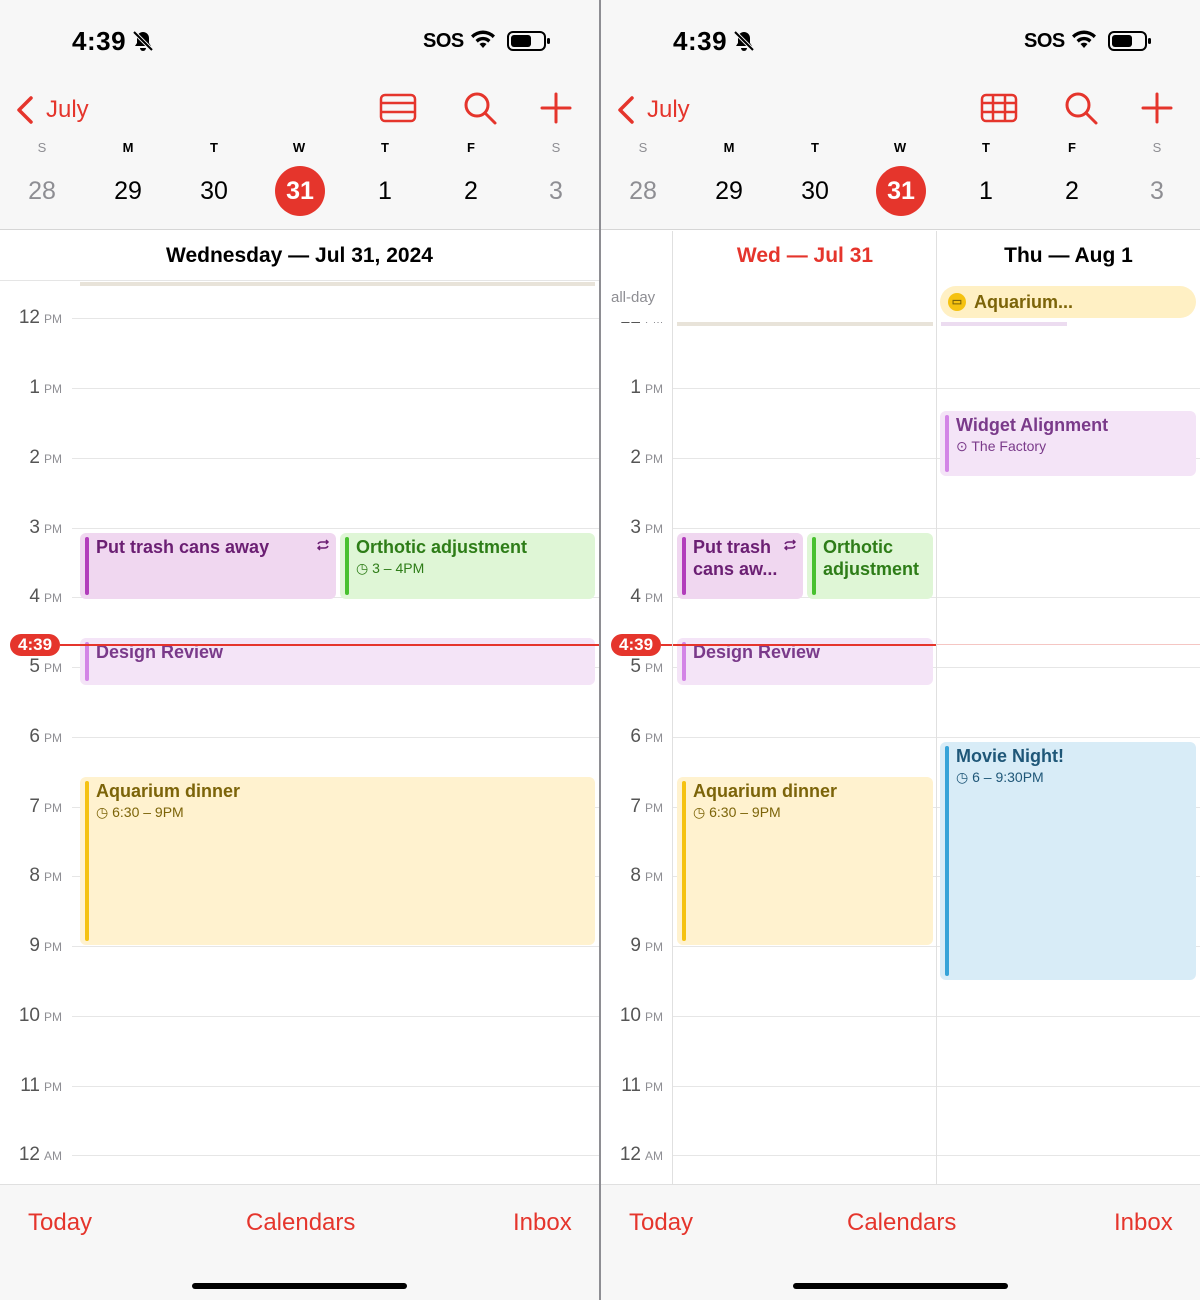  What do you see at coordinates (805, 256) in the screenshot?
I see `column-header-today: Wed — Jul 31` at bounding box center [805, 256].